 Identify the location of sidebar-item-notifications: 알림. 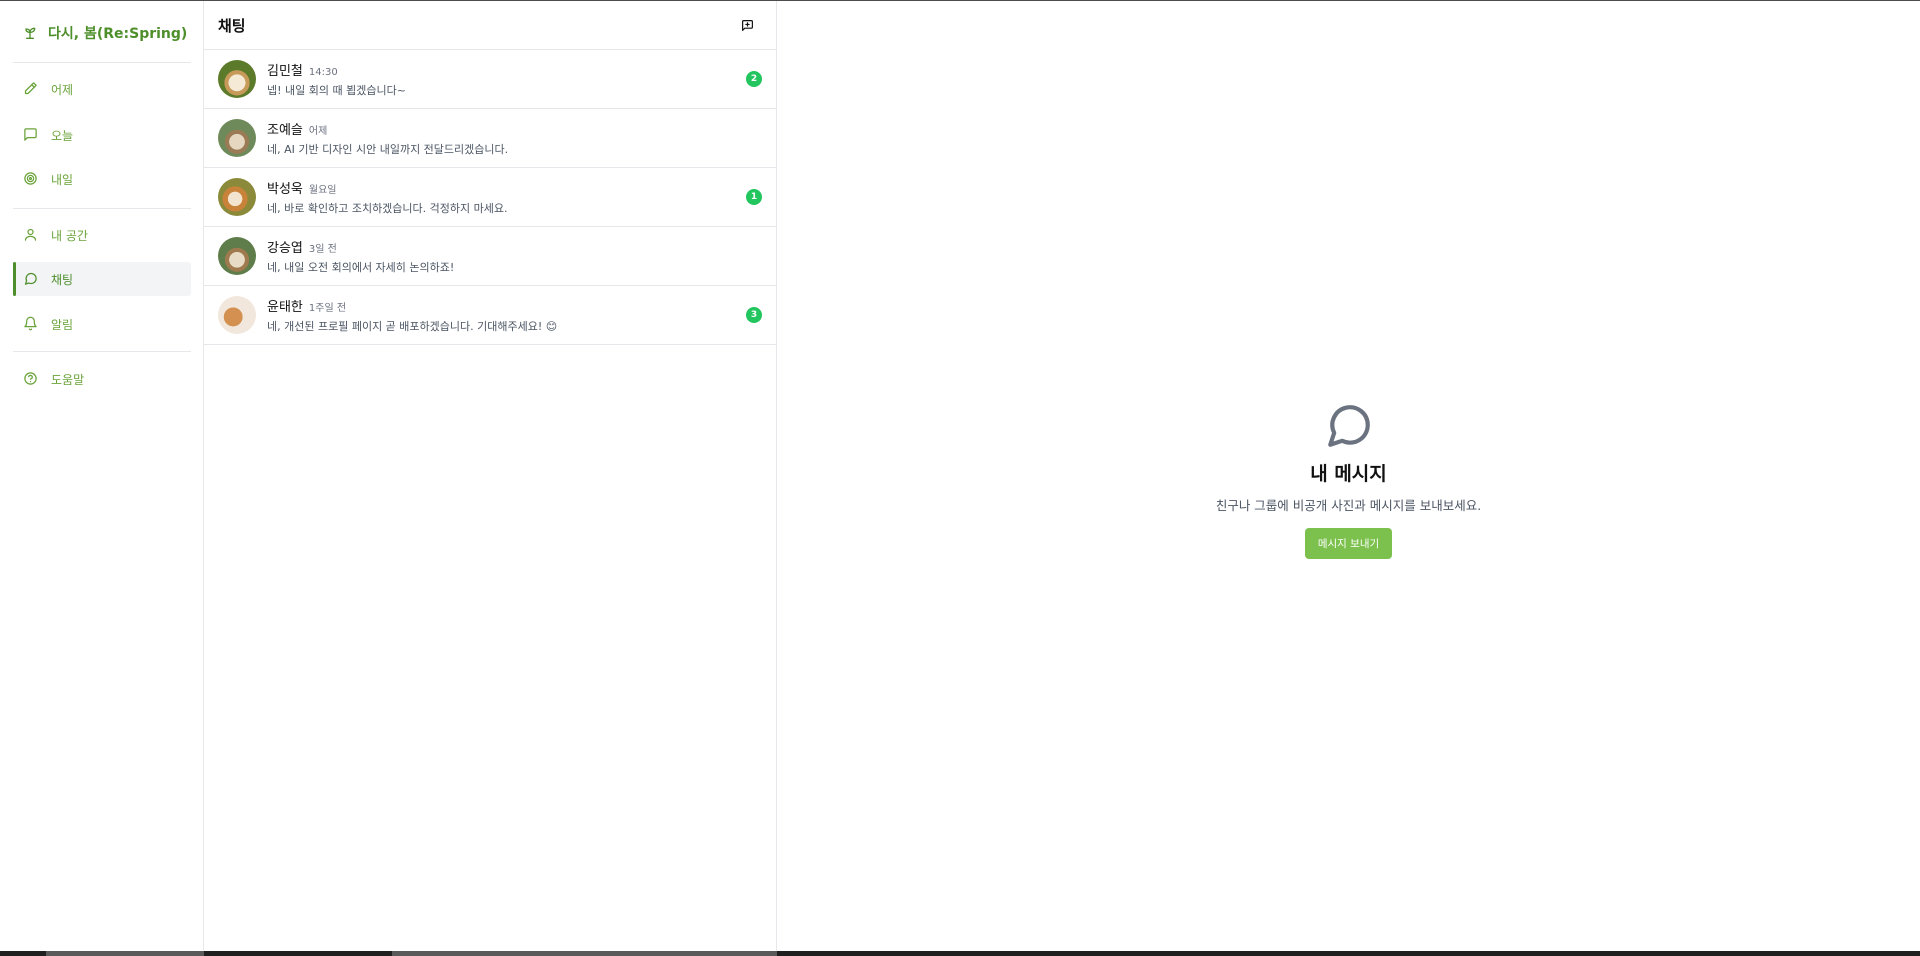
(102, 324).